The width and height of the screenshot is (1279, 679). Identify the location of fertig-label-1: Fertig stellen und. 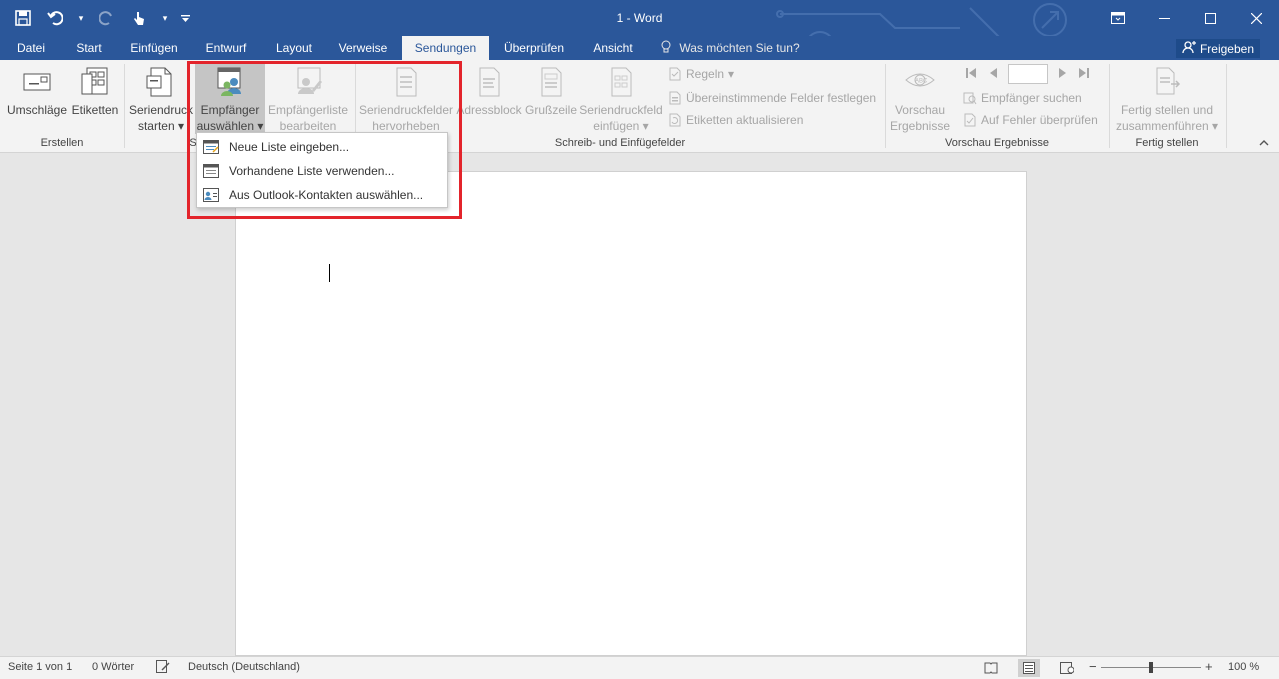
(1167, 110).